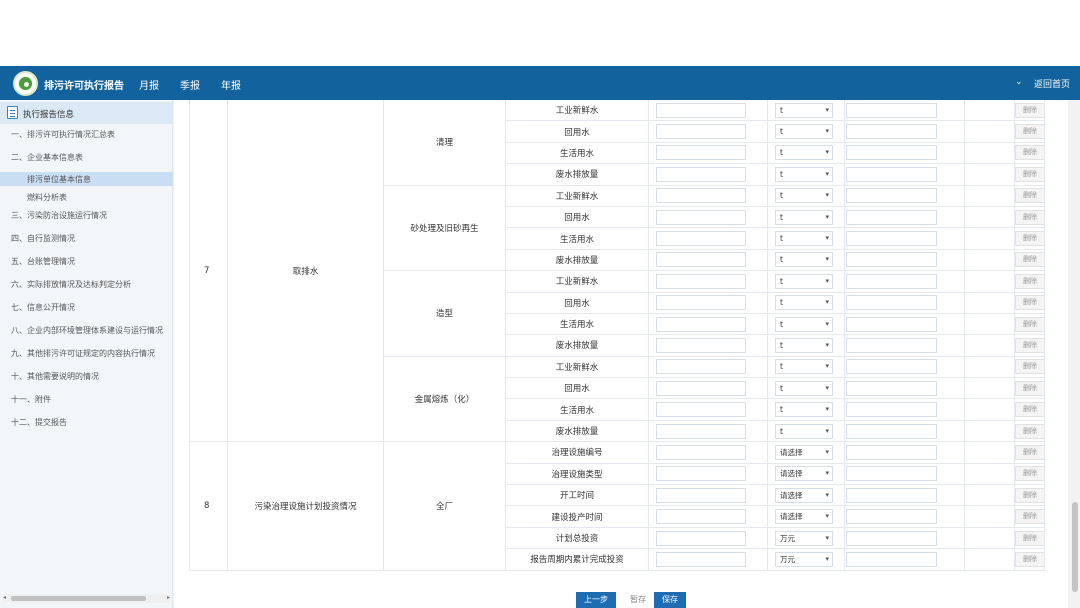 The image size is (1080, 608). Describe the element at coordinates (59, 179) in the screenshot. I see `sidebar-item-unit-info: 排污单位基本信息` at that location.